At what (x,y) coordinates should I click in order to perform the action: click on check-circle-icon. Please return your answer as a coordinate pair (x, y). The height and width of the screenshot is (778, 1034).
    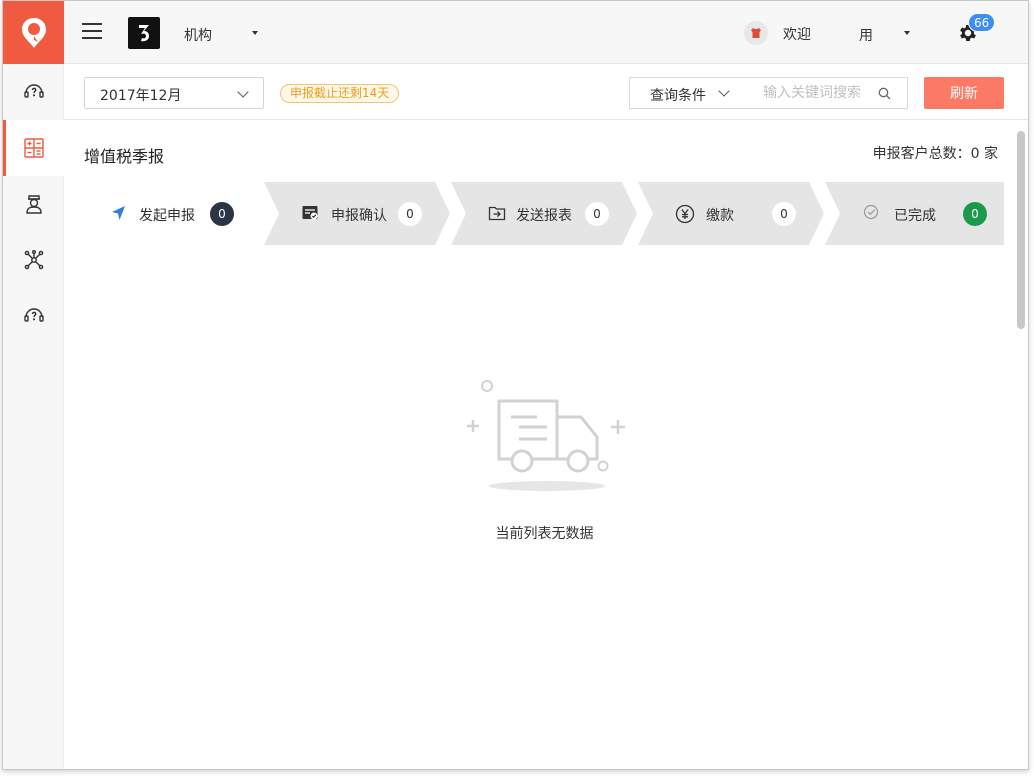
    Looking at the image, I should click on (871, 212).